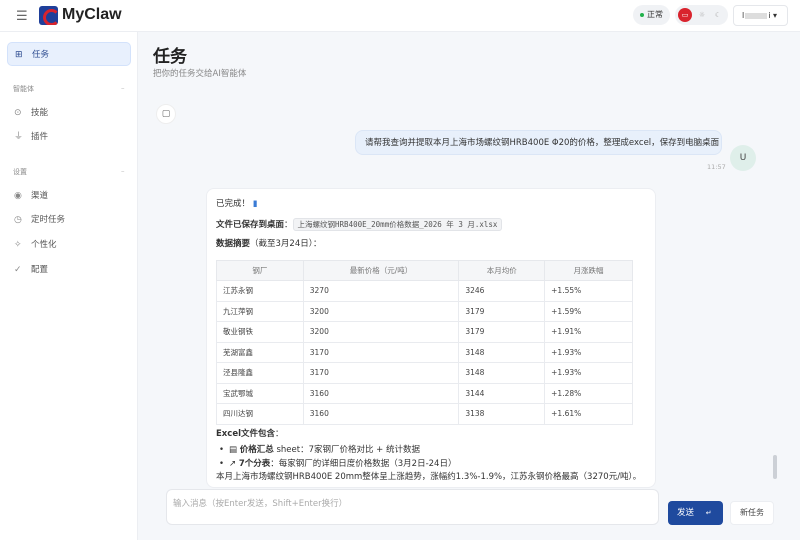  What do you see at coordinates (233, 449) in the screenshot?
I see `clipboard-icon: ▤` at bounding box center [233, 449].